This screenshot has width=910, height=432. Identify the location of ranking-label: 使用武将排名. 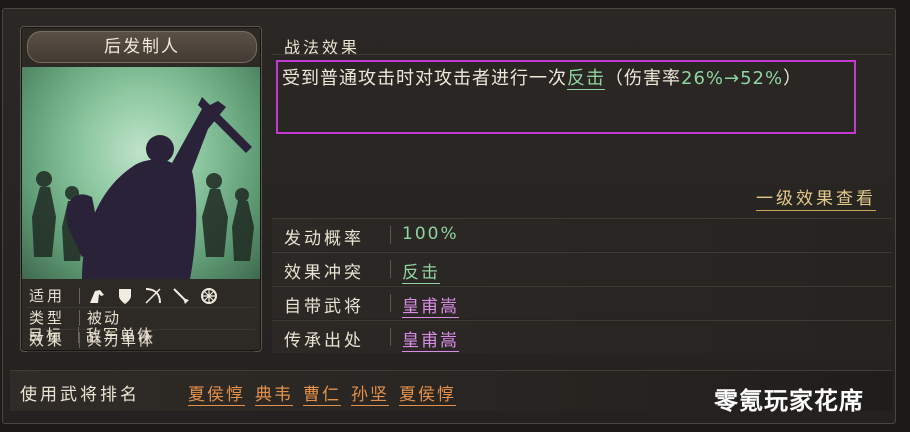
(80, 395).